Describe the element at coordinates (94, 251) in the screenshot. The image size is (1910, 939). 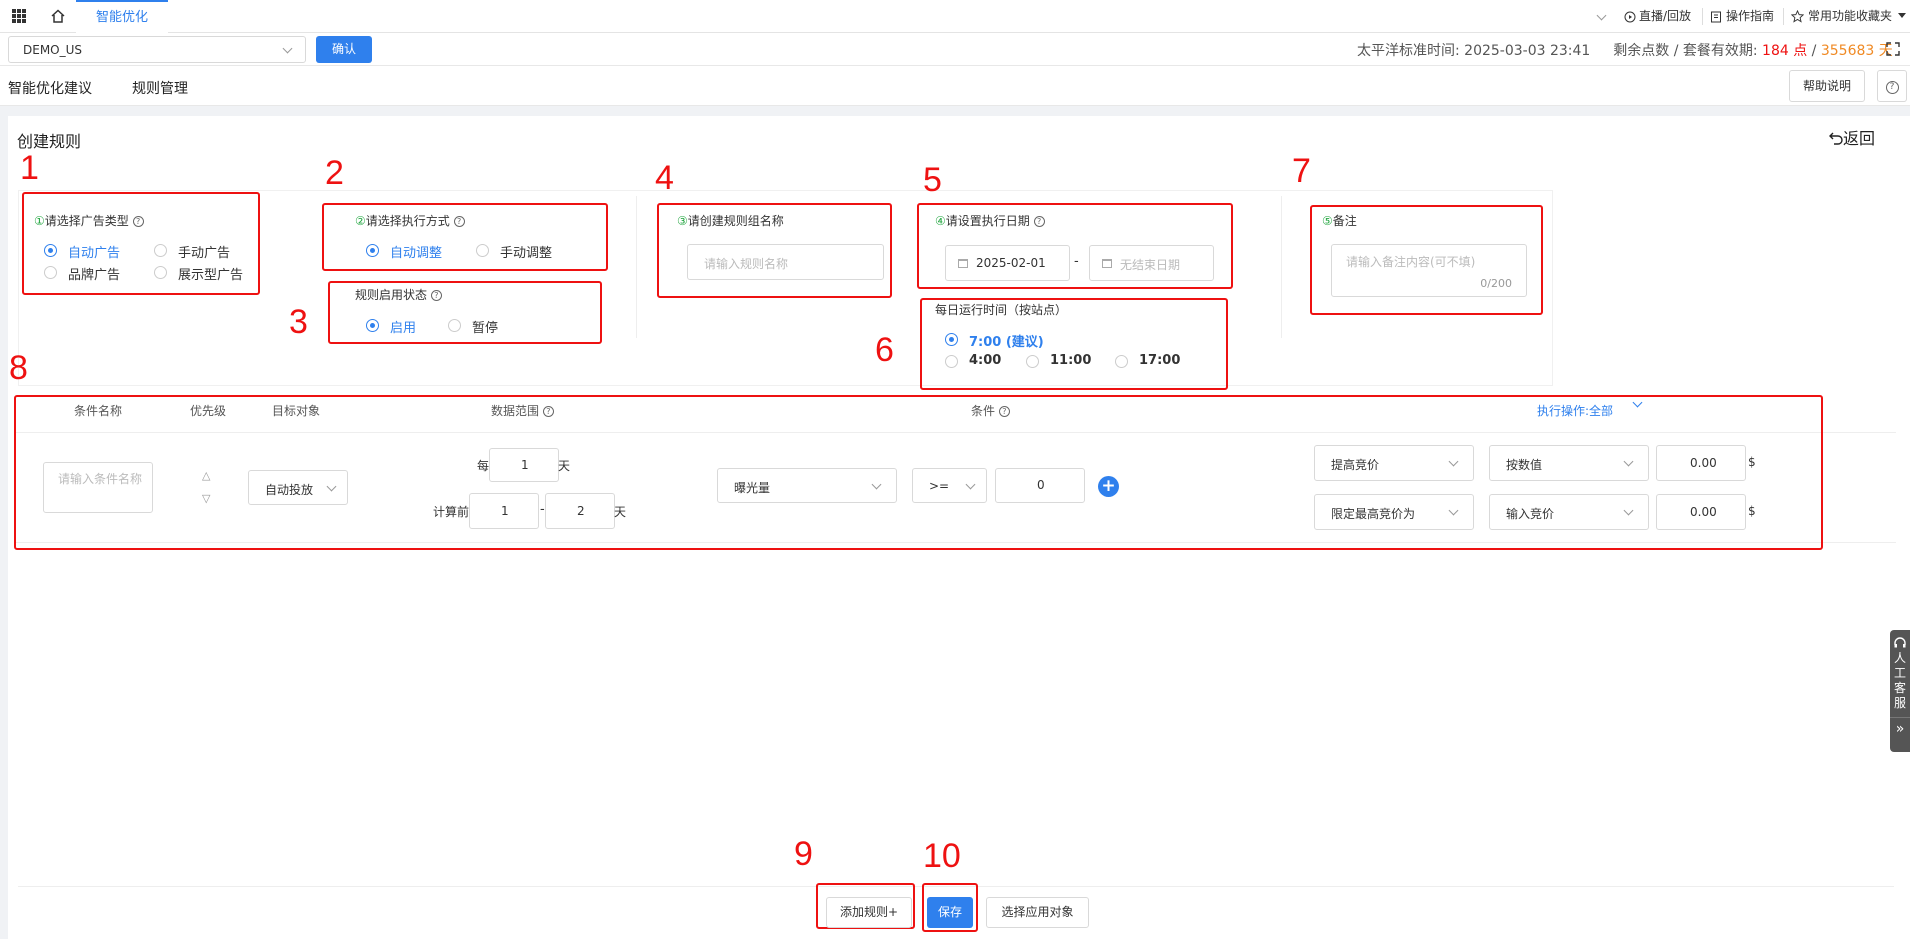
I see `label-auto-ad: 自动广告` at that location.